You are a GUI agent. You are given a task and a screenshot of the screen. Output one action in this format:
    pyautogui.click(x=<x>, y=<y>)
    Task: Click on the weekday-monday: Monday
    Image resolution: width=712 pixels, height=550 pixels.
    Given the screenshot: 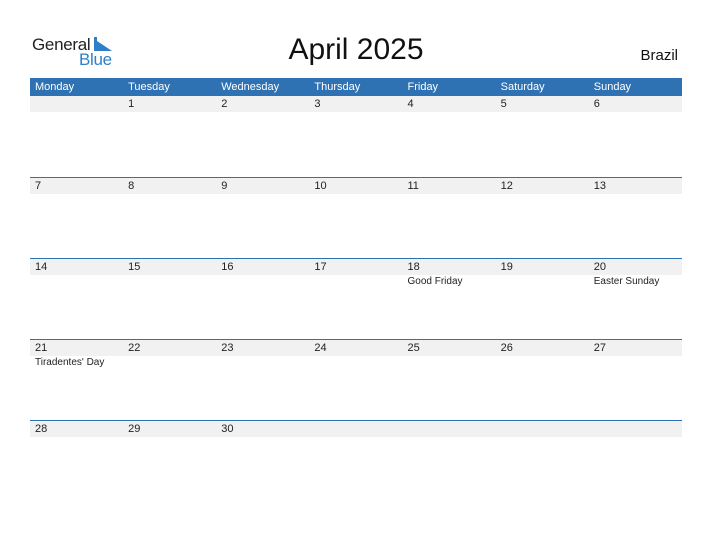 What is the action you would take?
    pyautogui.click(x=55, y=87)
    